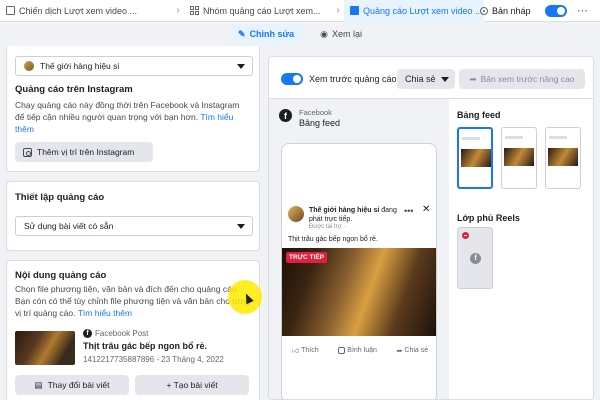  I want to click on page-select: Thế giới hàng hiệu si, so click(134, 66).